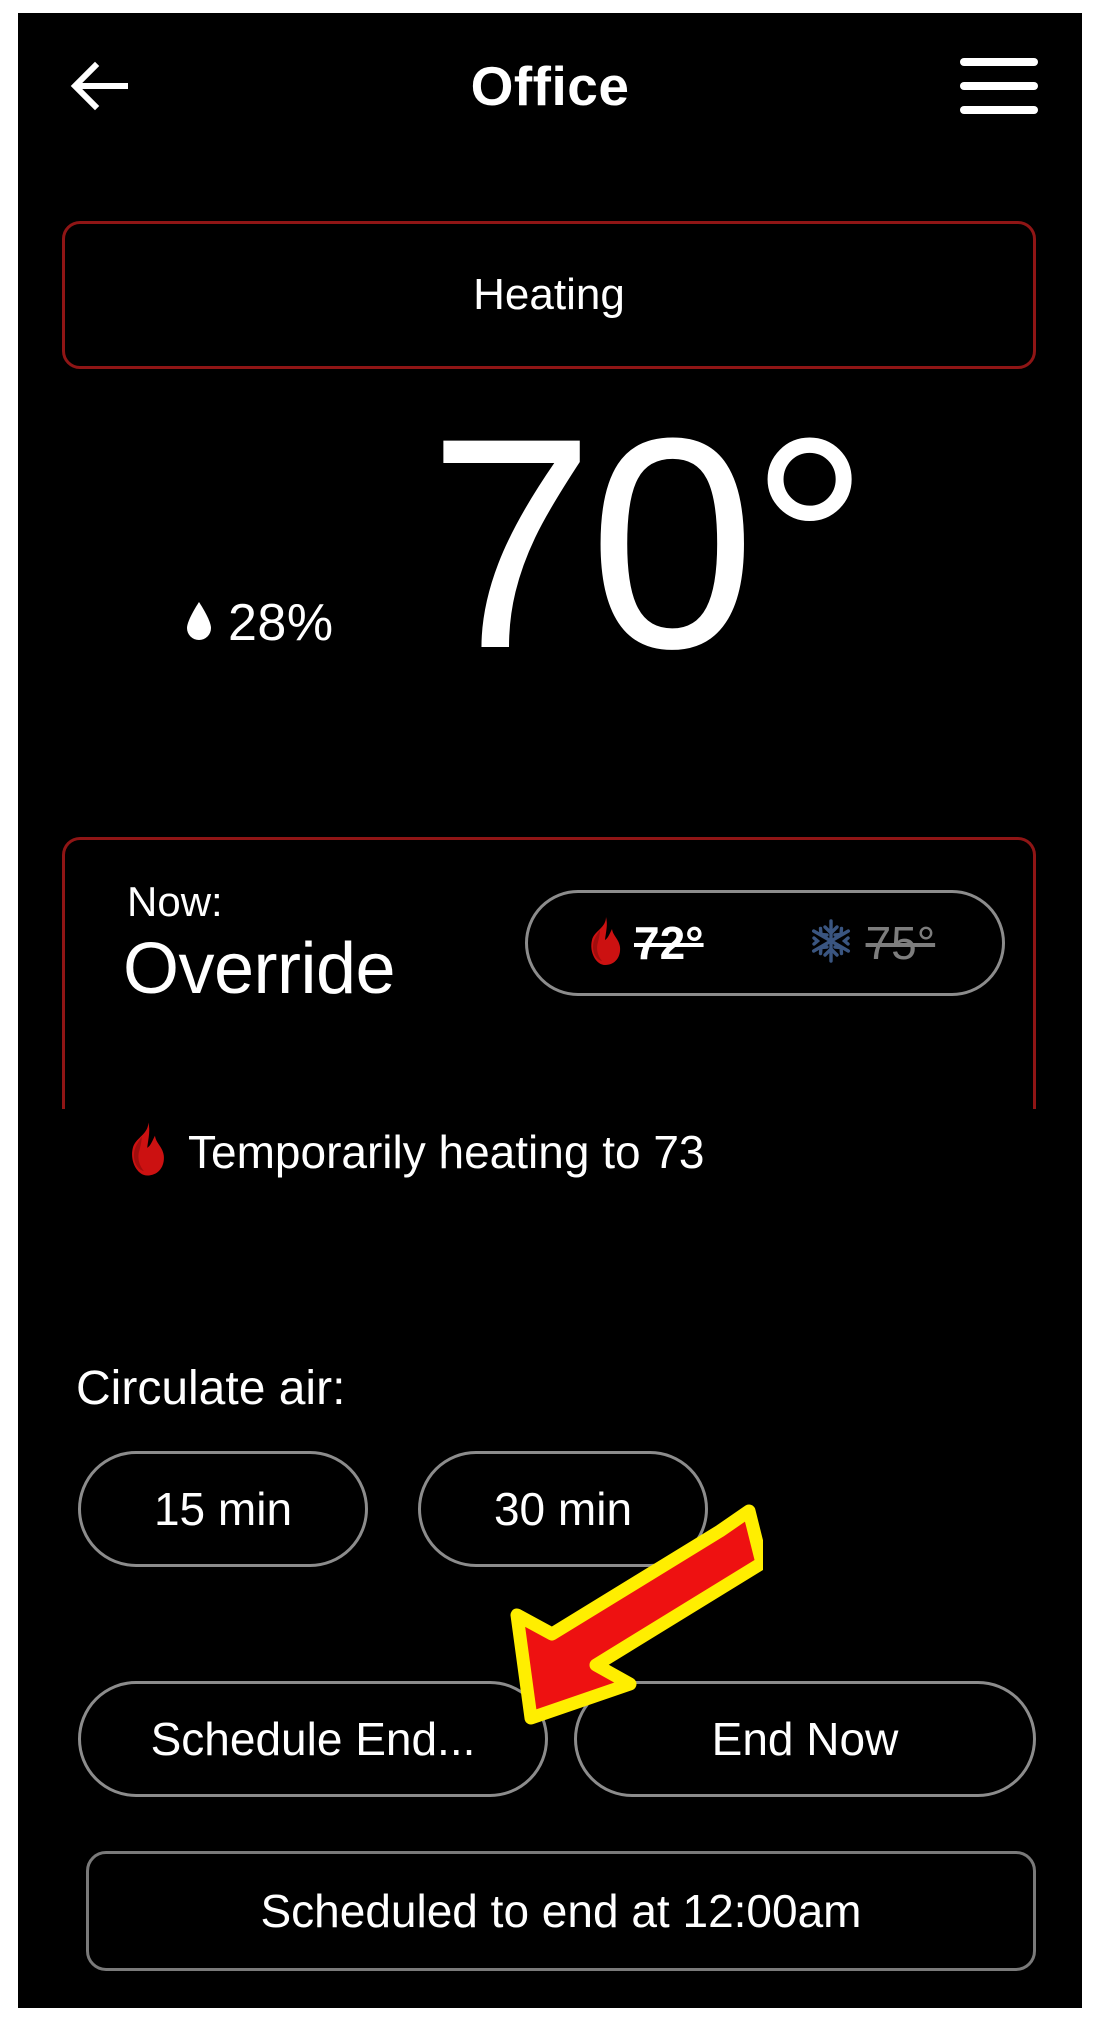 This screenshot has height=2018, width=1098. Describe the element at coordinates (446, 1151) in the screenshot. I see `override-status-text: Temporarily heating to 73` at that location.